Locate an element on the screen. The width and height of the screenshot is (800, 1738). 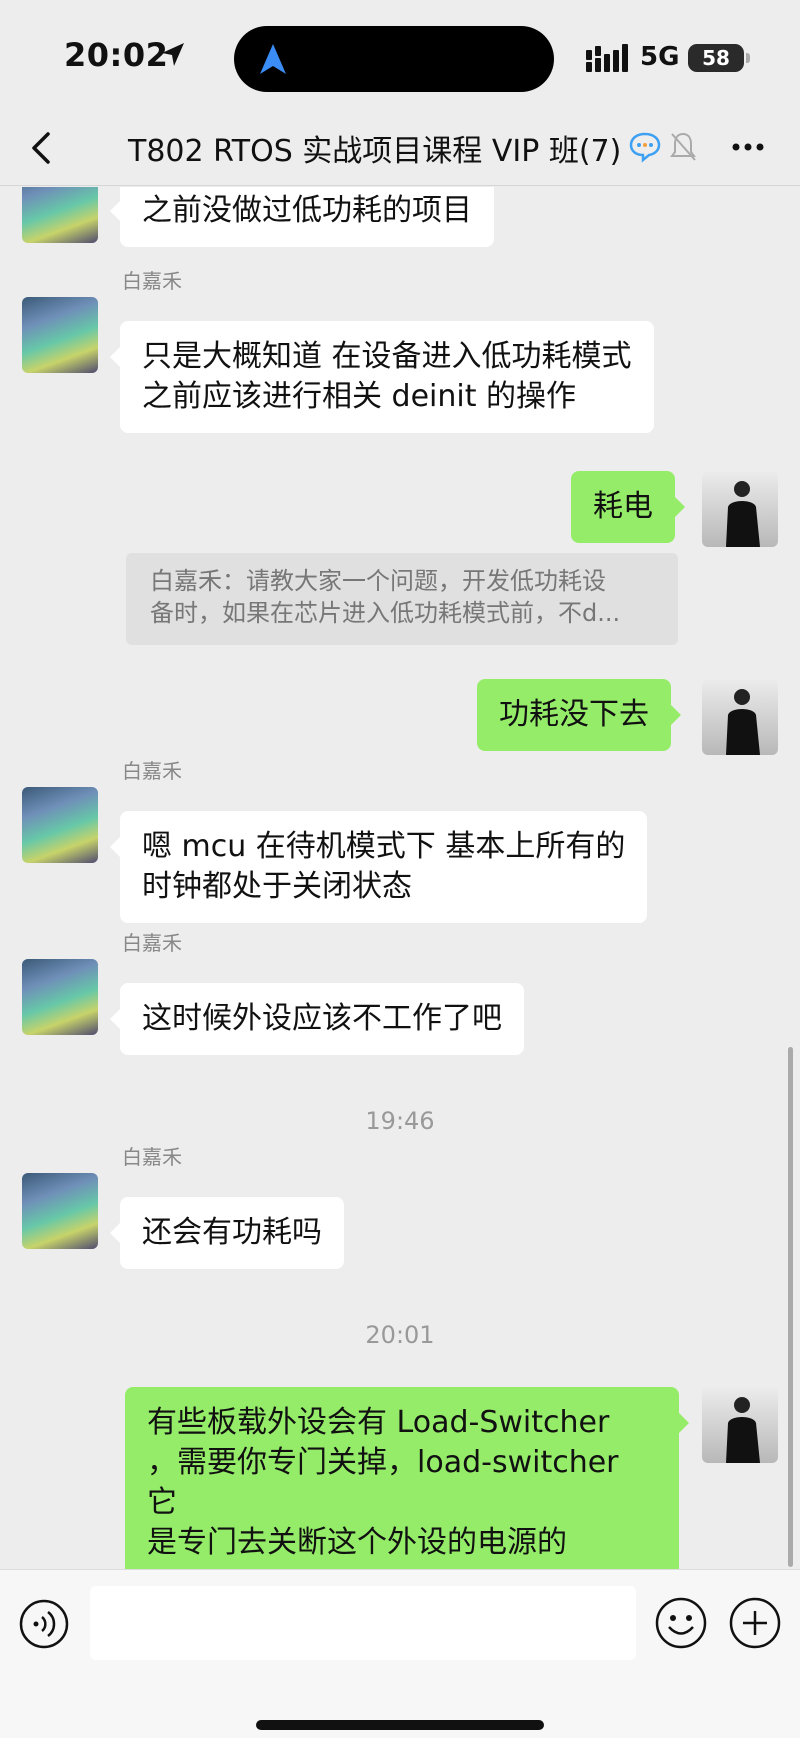
message-bubble: 之前没做过低功耗的项目 is located at coordinates (302, 217).